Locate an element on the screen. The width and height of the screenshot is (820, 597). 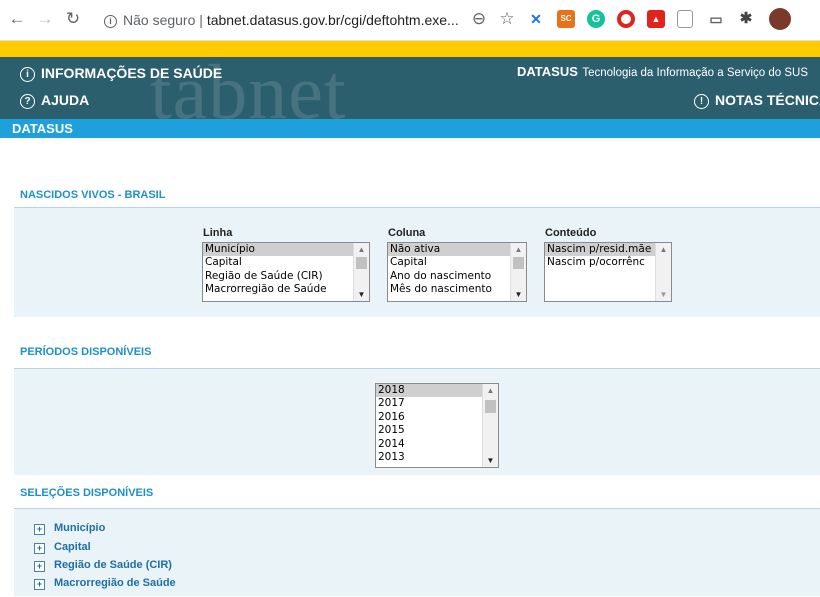
list-item: Macrorregião de Saúde is located at coordinates (286, 289).